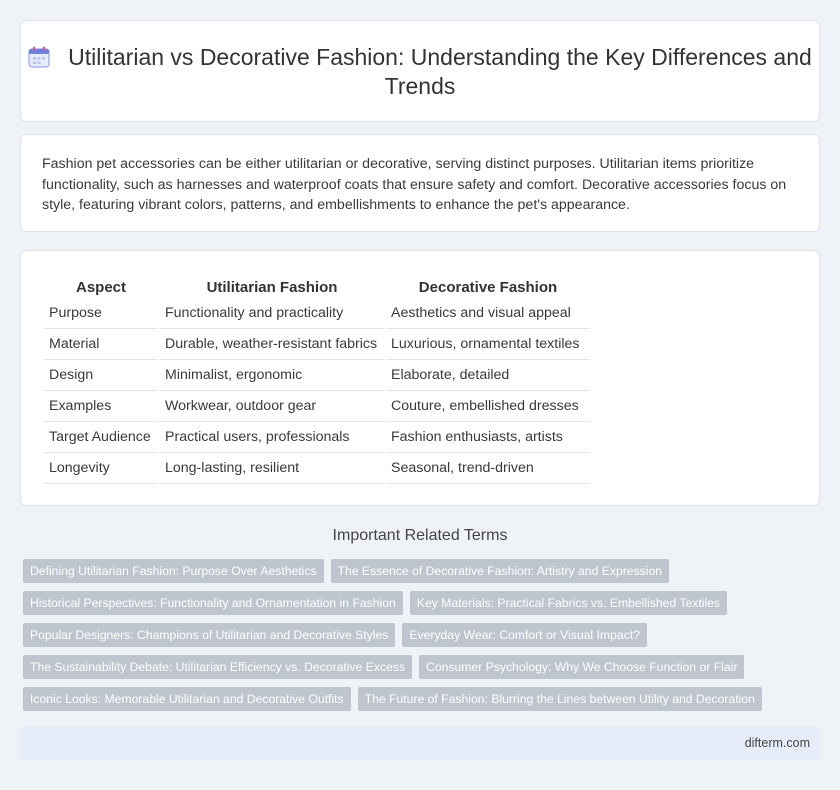 This screenshot has width=840, height=790. I want to click on cell-utilitarian: Long-lasting, resilient, so click(272, 468).